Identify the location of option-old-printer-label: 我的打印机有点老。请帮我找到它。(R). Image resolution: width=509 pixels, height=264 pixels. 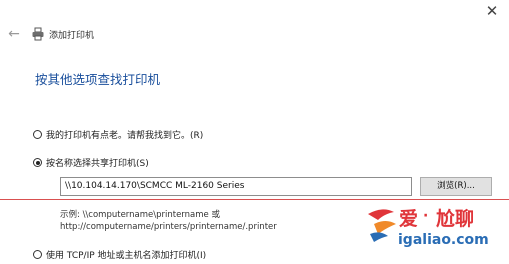
(125, 136).